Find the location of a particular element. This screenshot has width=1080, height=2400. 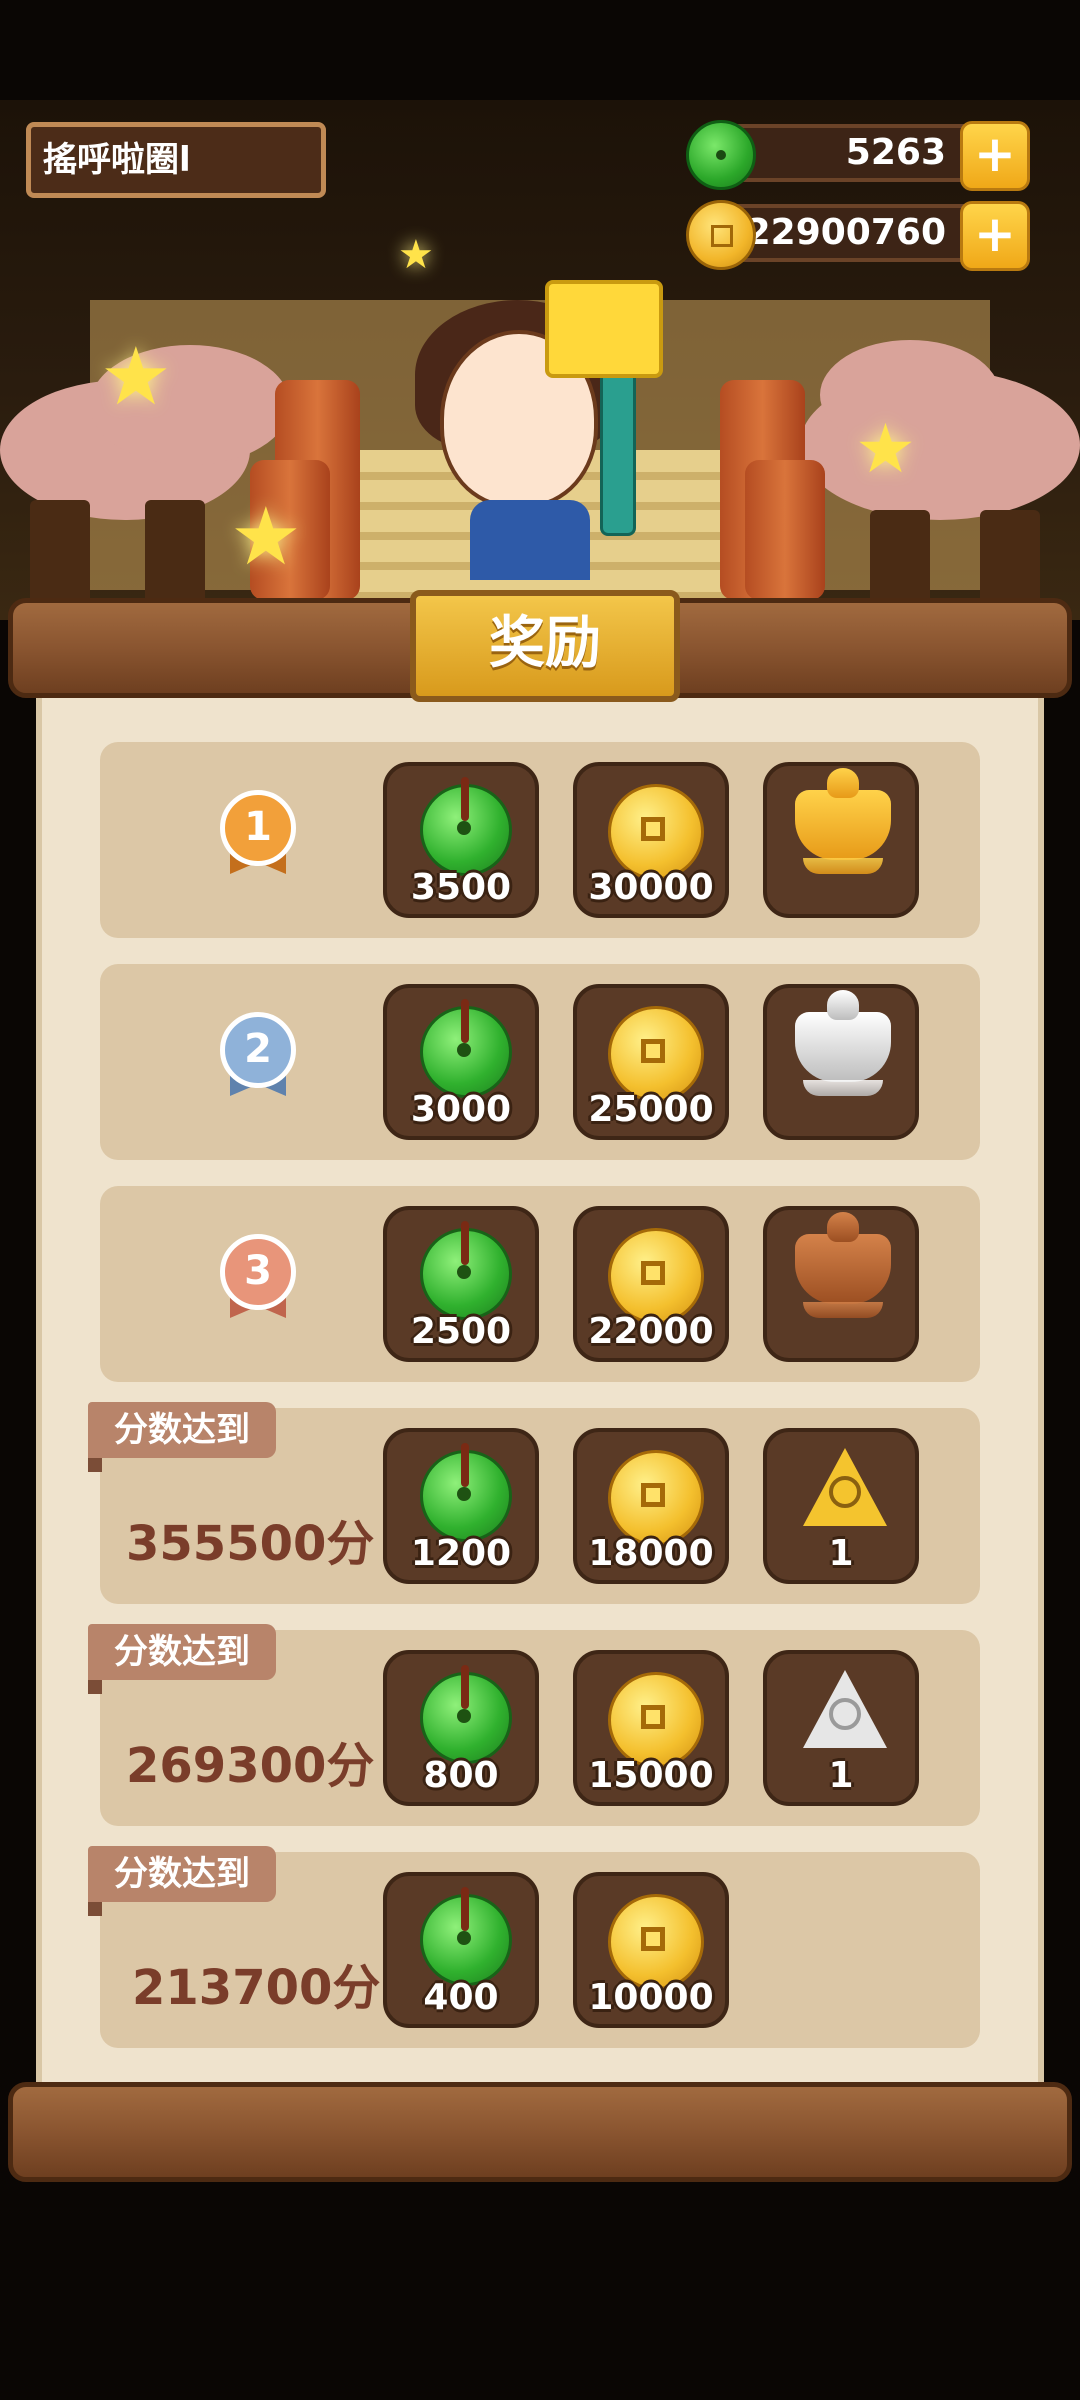

jade-reward: 1200 is located at coordinates (461, 1506).